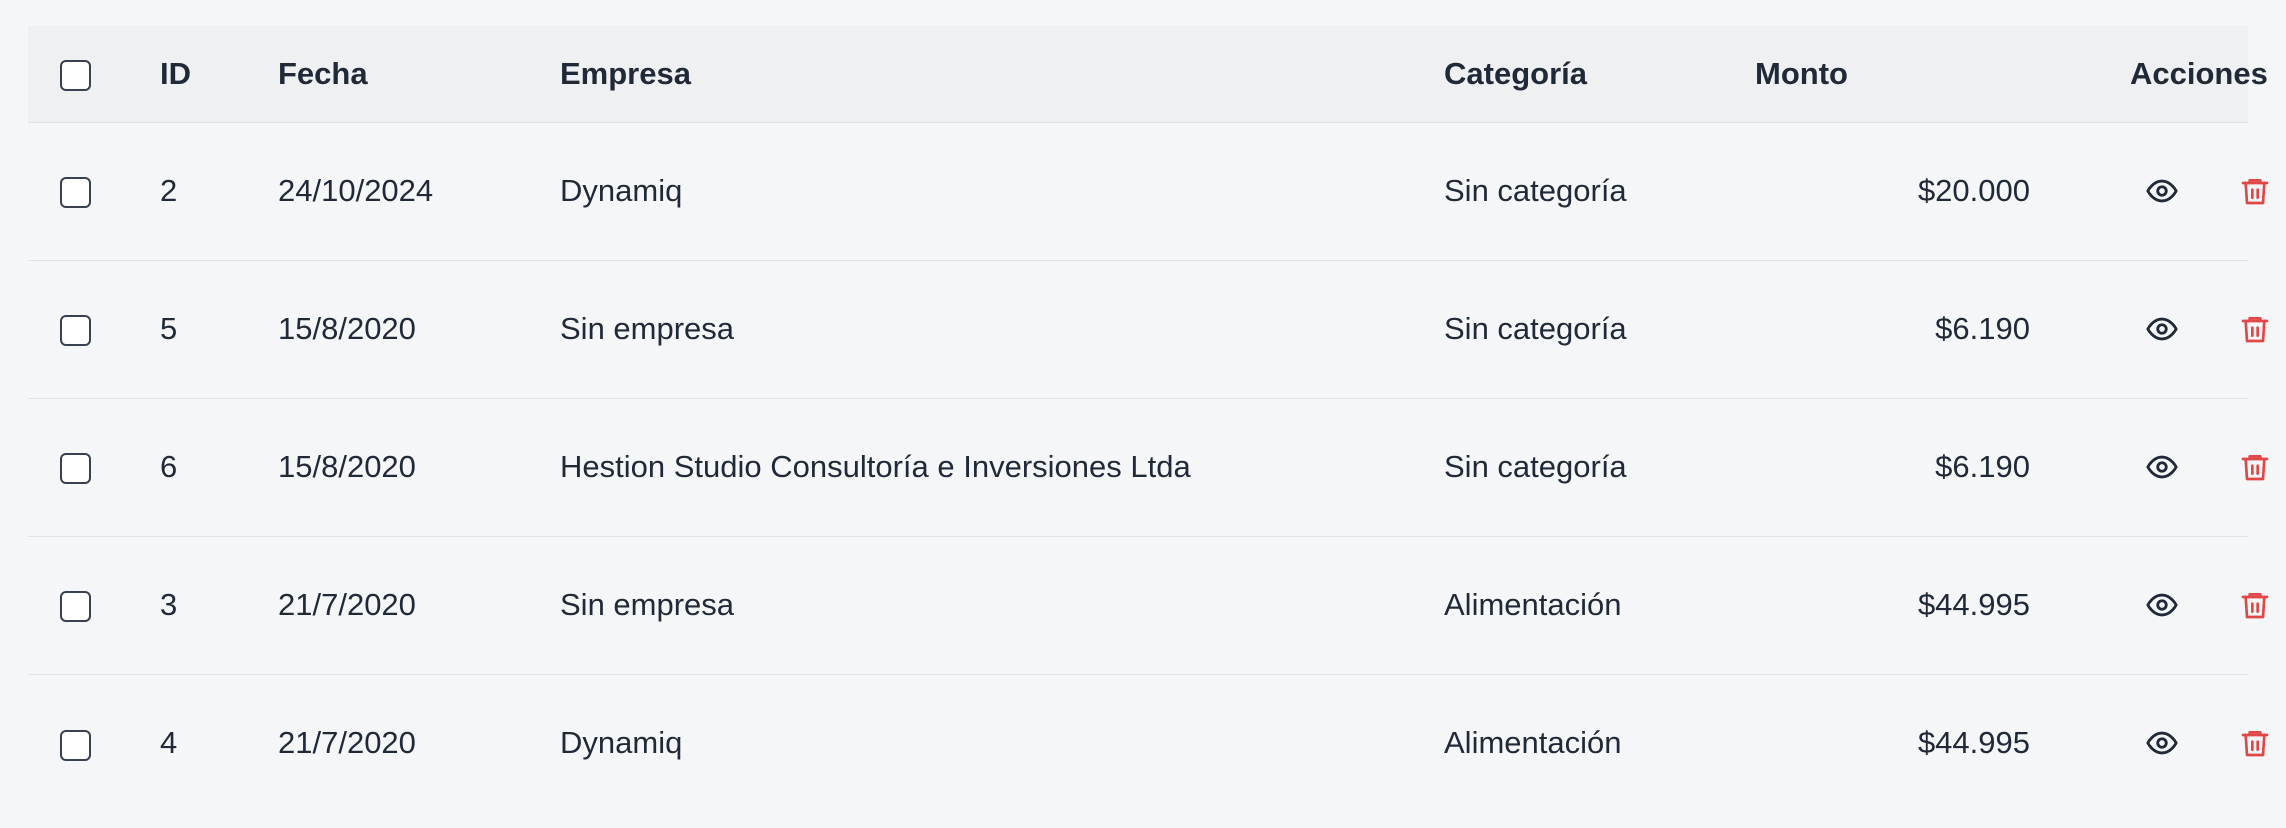  I want to click on cell-id: 2, so click(169, 190).